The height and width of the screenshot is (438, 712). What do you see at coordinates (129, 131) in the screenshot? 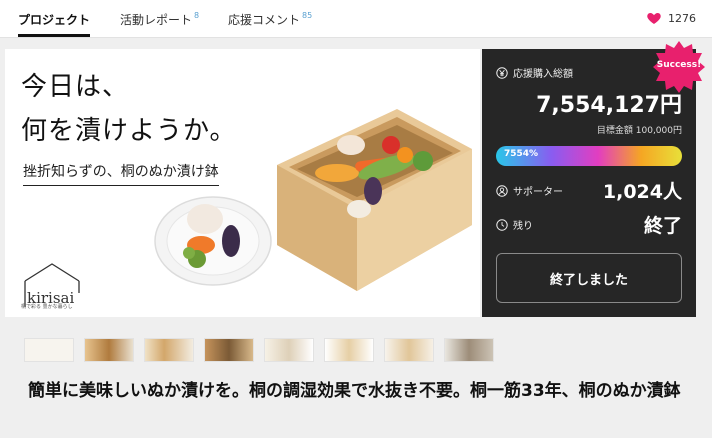
I see `hero-title-line2: 何を漬けようか。` at bounding box center [129, 131].